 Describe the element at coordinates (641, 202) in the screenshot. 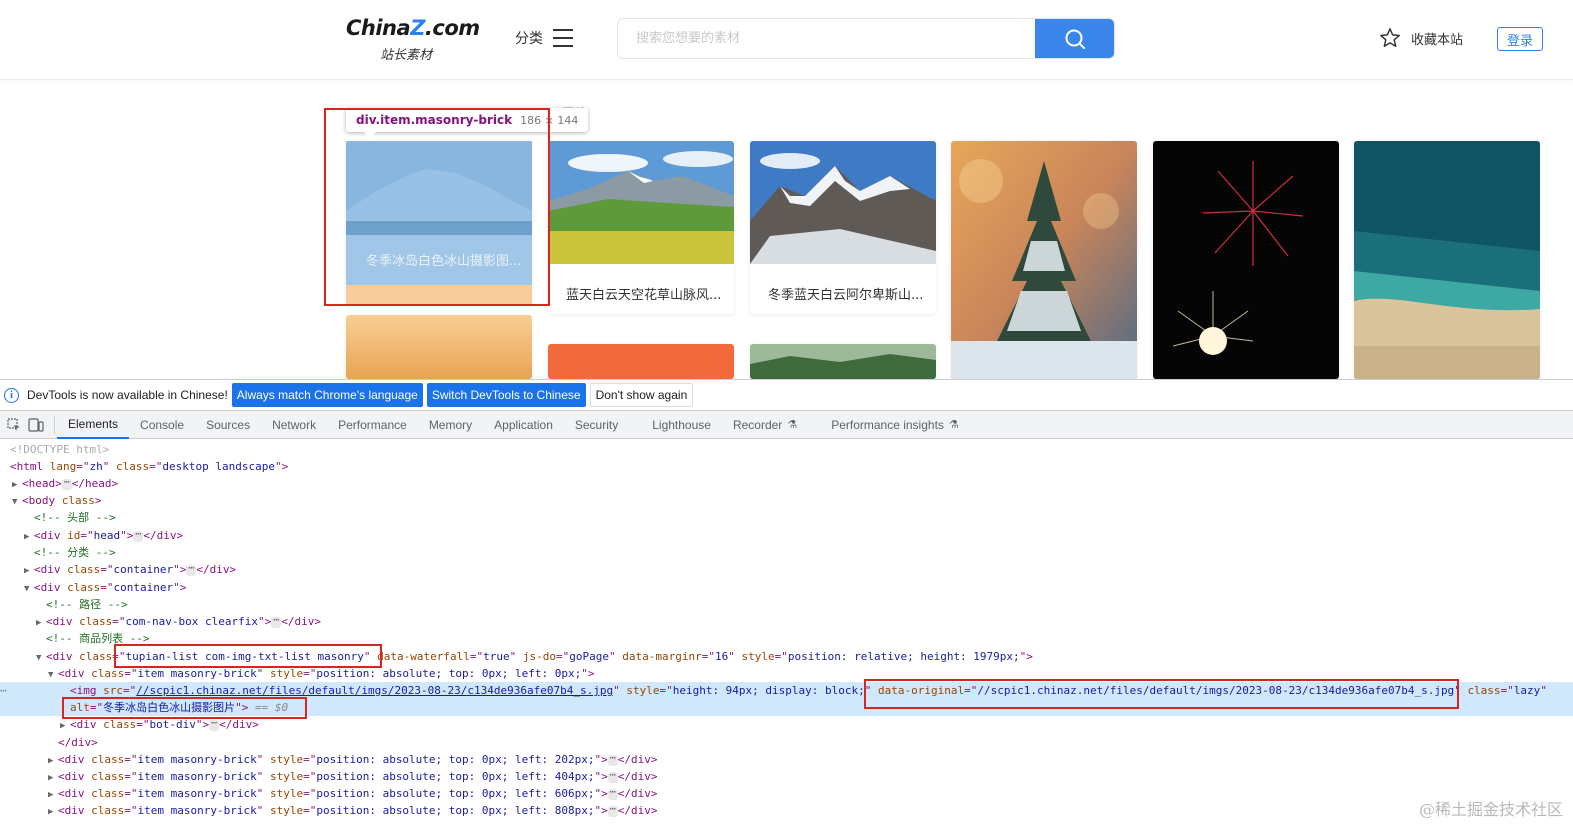

I see `meadow-photo` at that location.